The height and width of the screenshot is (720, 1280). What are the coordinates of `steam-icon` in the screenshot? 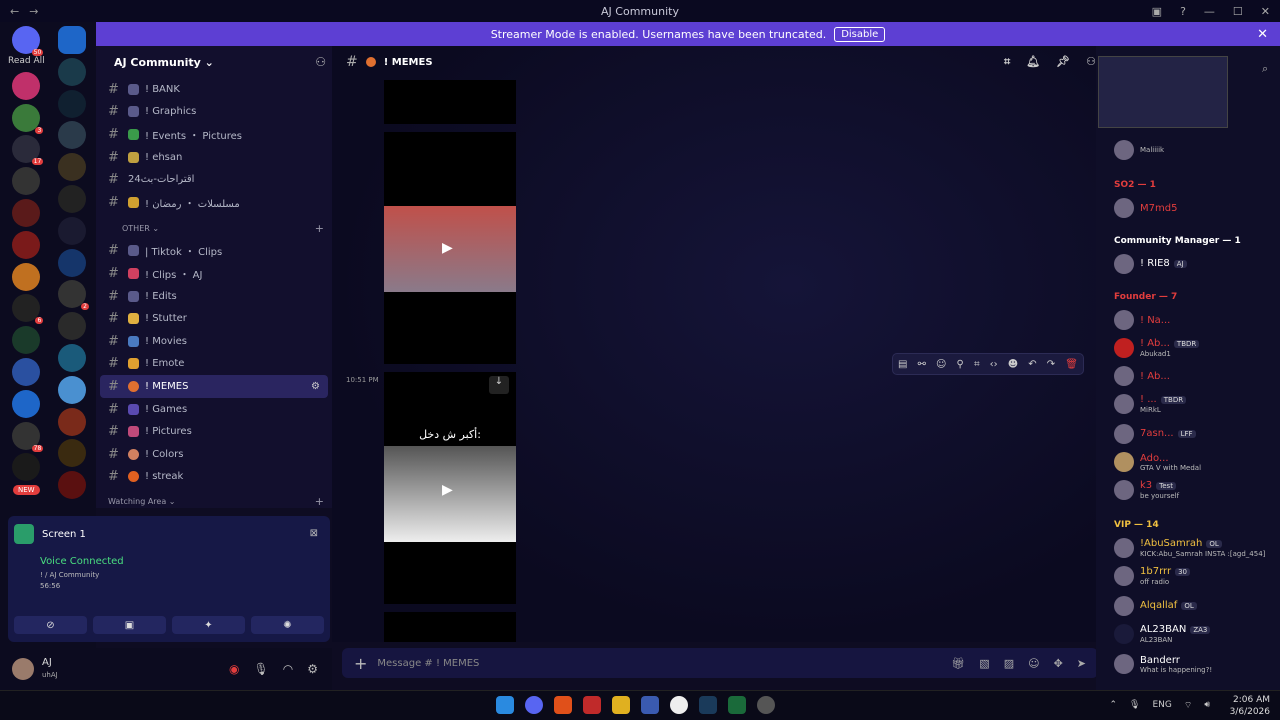 It's located at (708, 705).